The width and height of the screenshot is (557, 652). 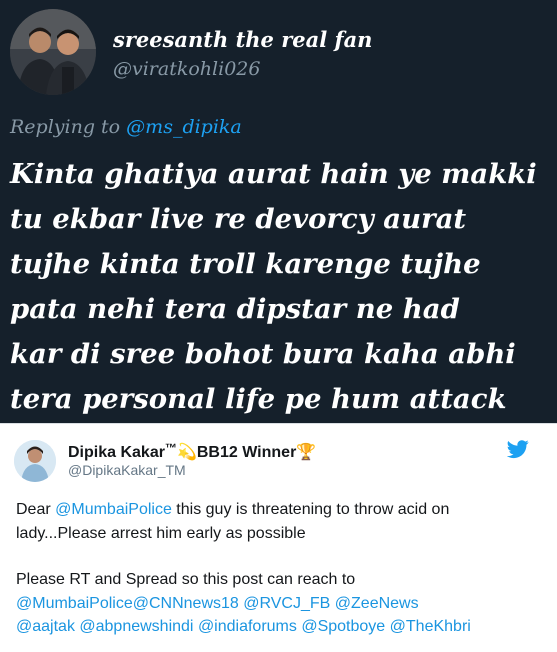 I want to click on replying-to-line: Replying to @ms_dipika, so click(x=126, y=127).